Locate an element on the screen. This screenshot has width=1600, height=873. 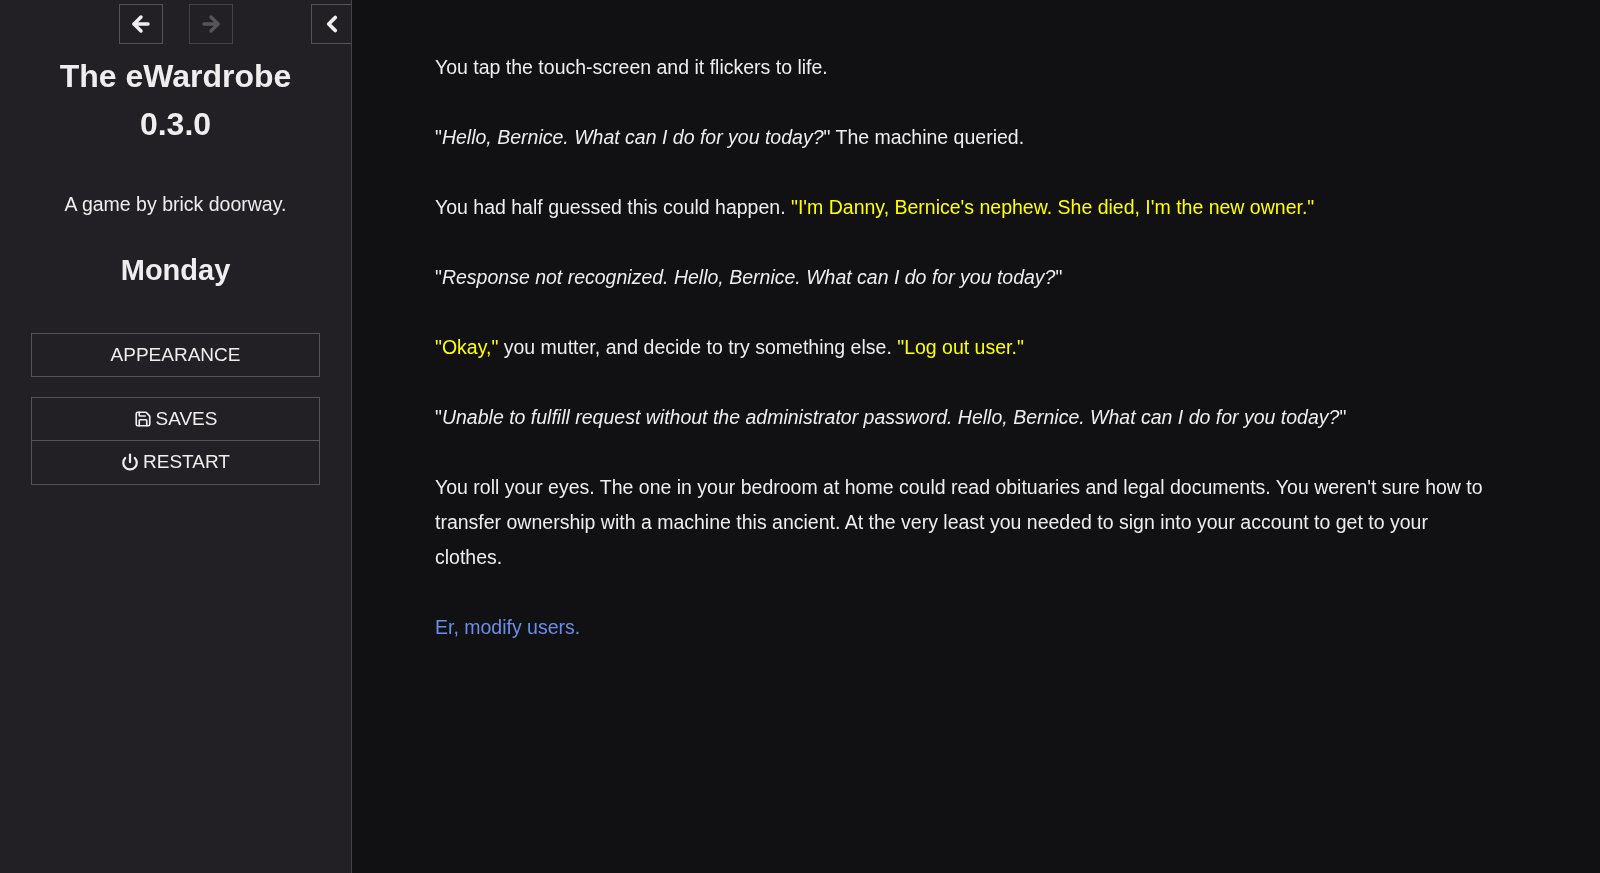
day-label: Monday is located at coordinates (175, 271).